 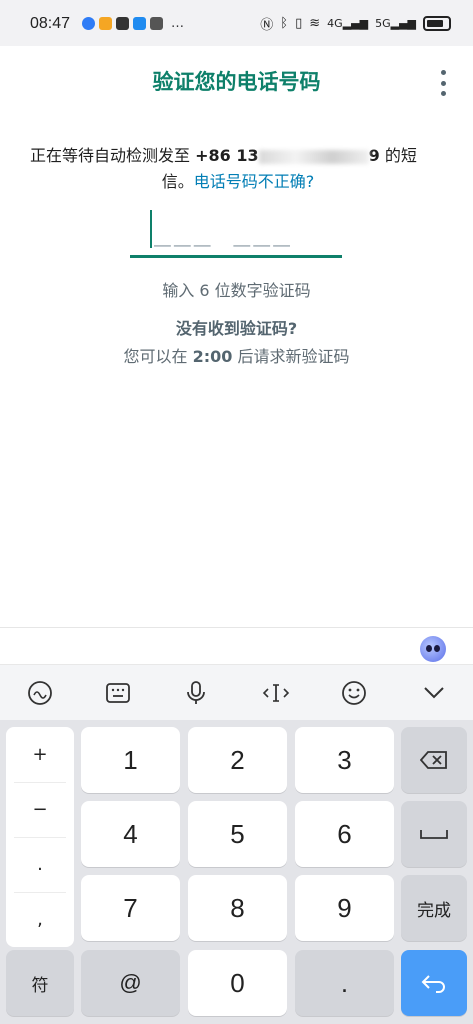 I want to click on digit-3-key: 3, so click(x=344, y=760).